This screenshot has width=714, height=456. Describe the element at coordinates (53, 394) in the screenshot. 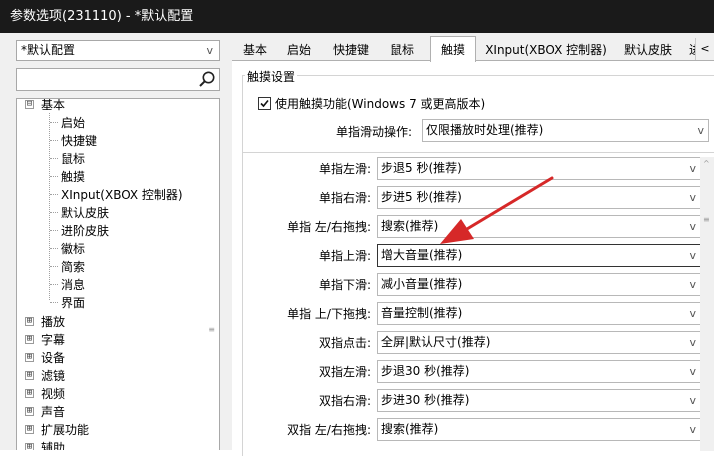

I see `tree-item-label: 视频` at that location.